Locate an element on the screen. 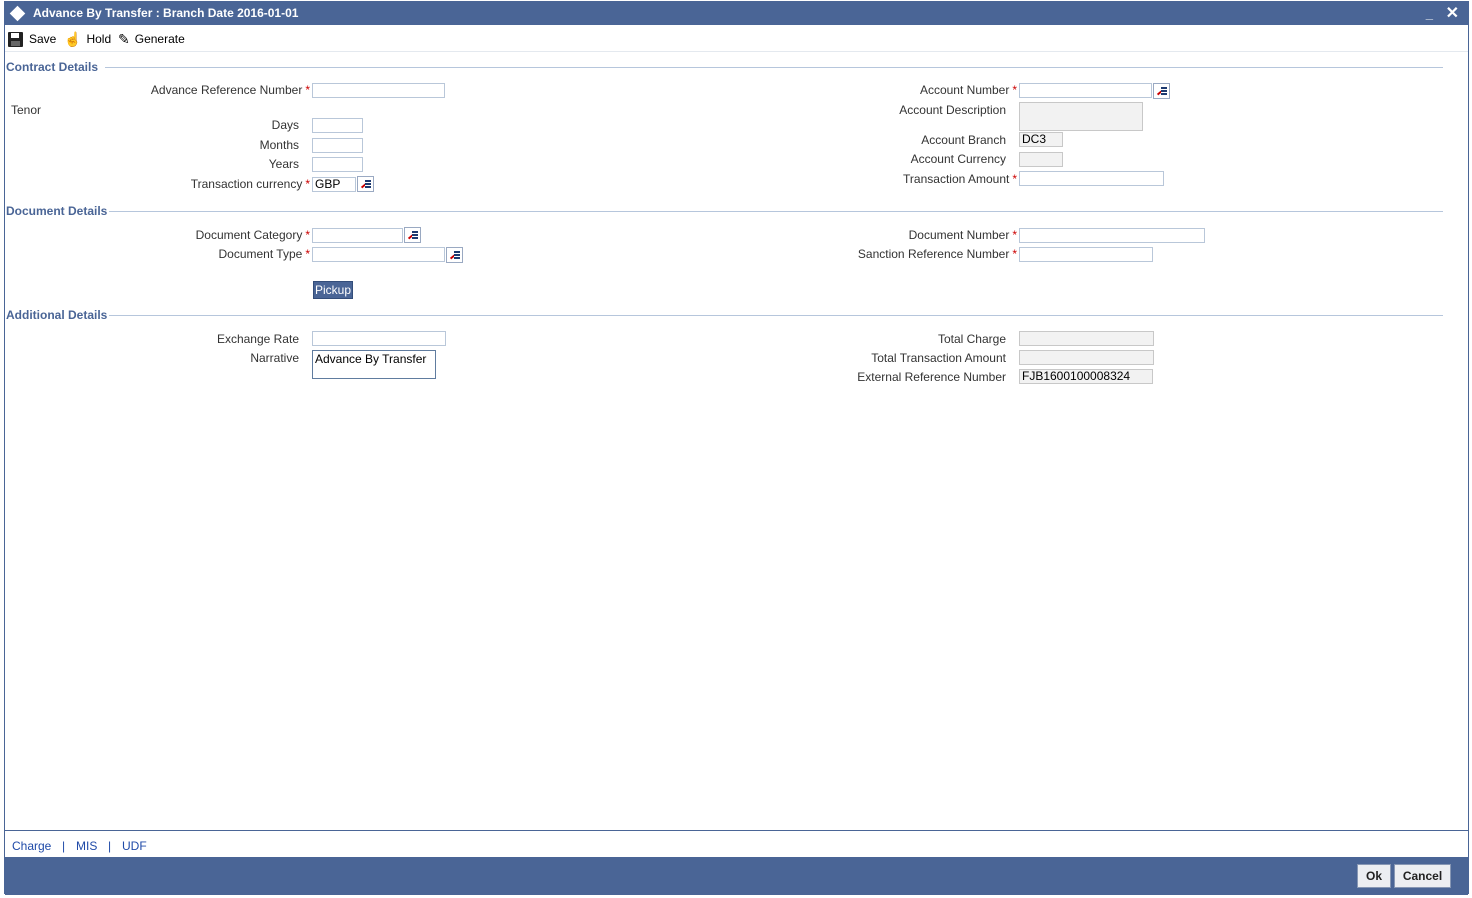 The width and height of the screenshot is (1472, 898). save-label: Save is located at coordinates (43, 39).